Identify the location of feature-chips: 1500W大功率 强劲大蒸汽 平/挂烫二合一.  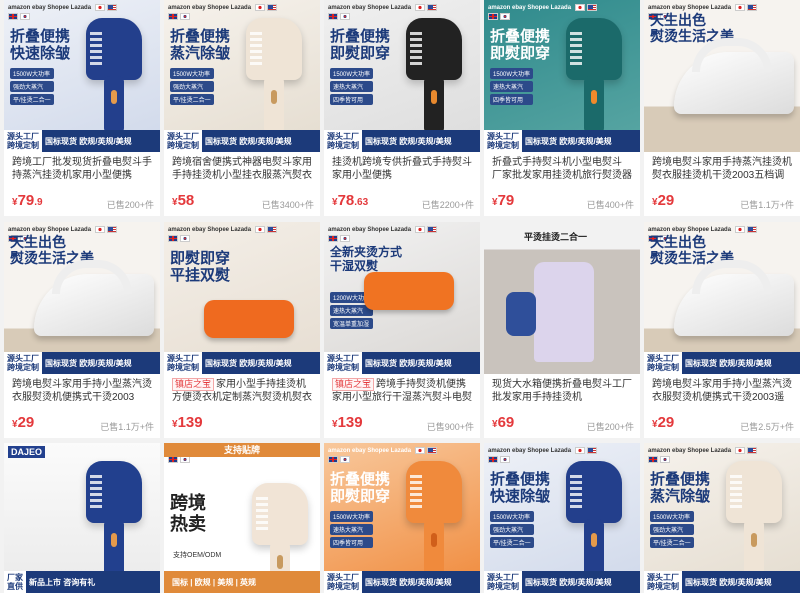
(192, 86).